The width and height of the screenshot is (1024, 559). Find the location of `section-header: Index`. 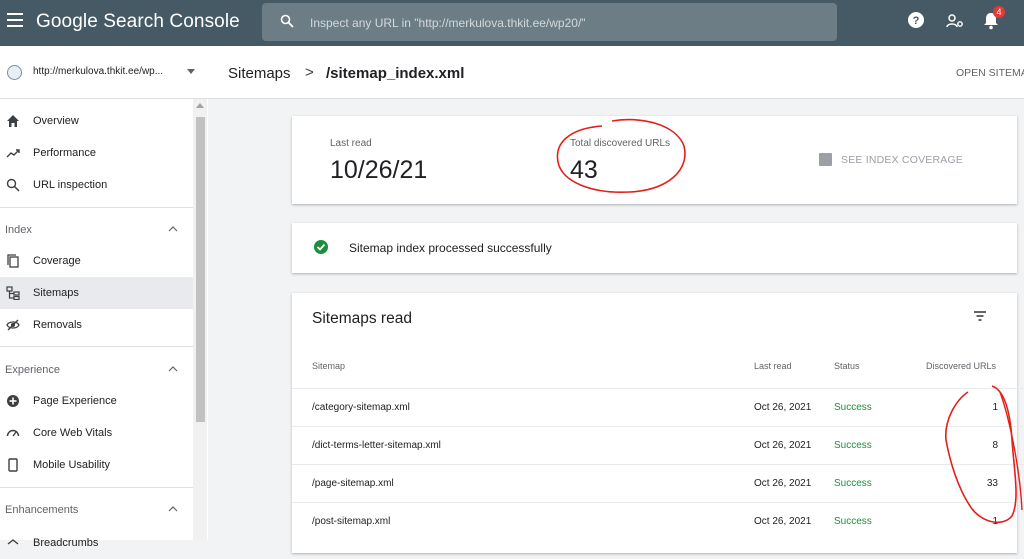

section-header: Index is located at coordinates (18, 230).